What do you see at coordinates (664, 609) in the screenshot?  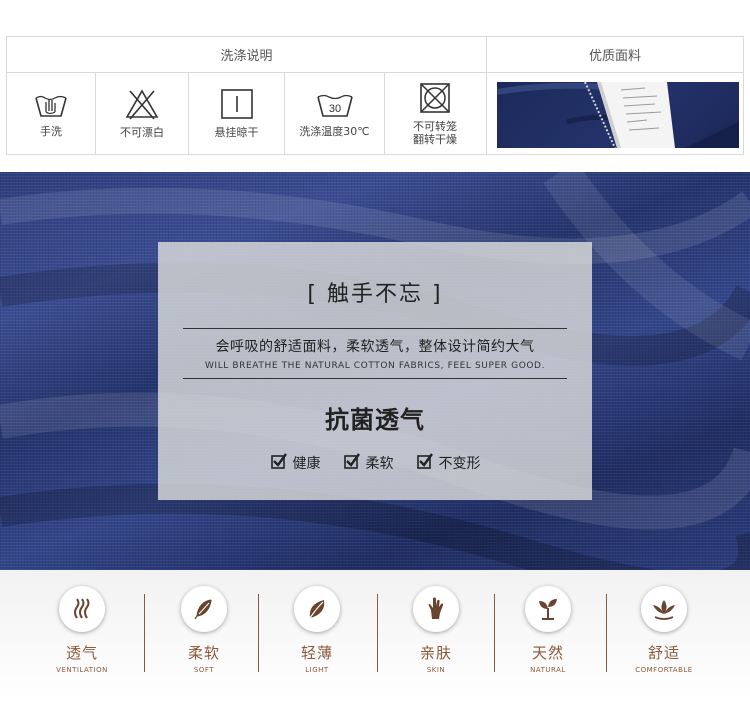 I see `lotus-icon` at bounding box center [664, 609].